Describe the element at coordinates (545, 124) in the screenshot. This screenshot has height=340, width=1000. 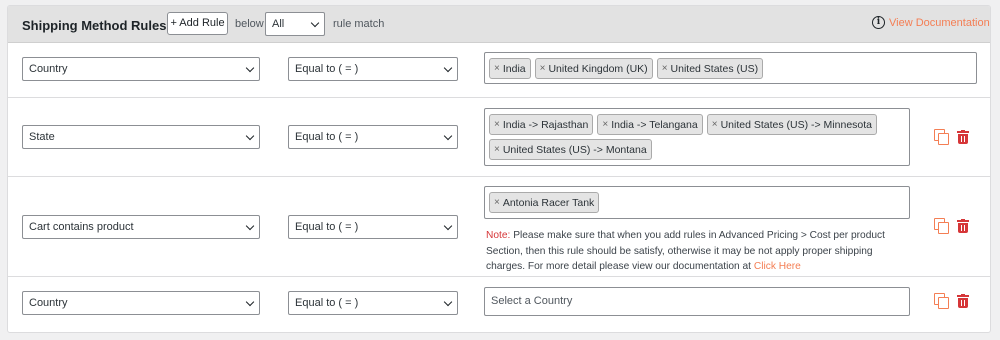
I see `tag-label: India -> Rajasthan` at that location.